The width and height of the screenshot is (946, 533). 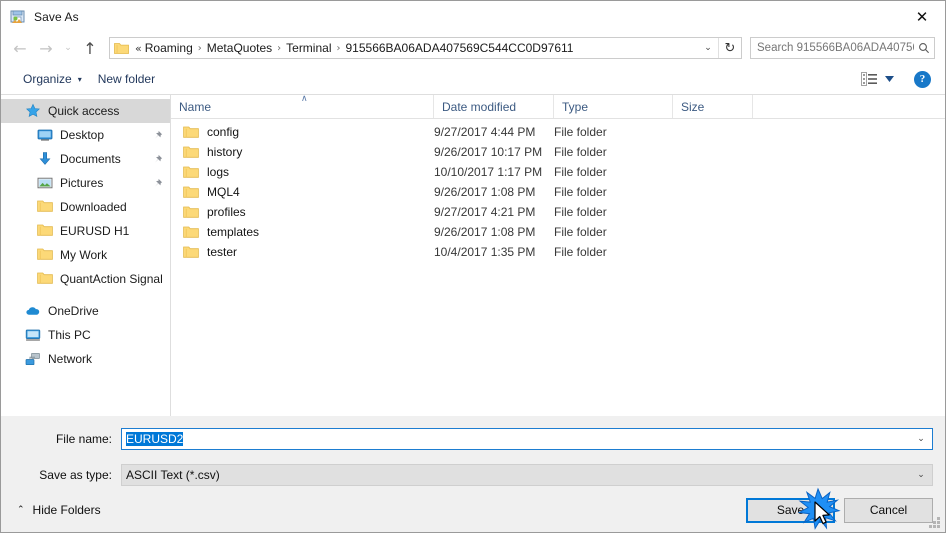 What do you see at coordinates (90, 159) in the screenshot?
I see `sidebar-item-label: Documents` at bounding box center [90, 159].